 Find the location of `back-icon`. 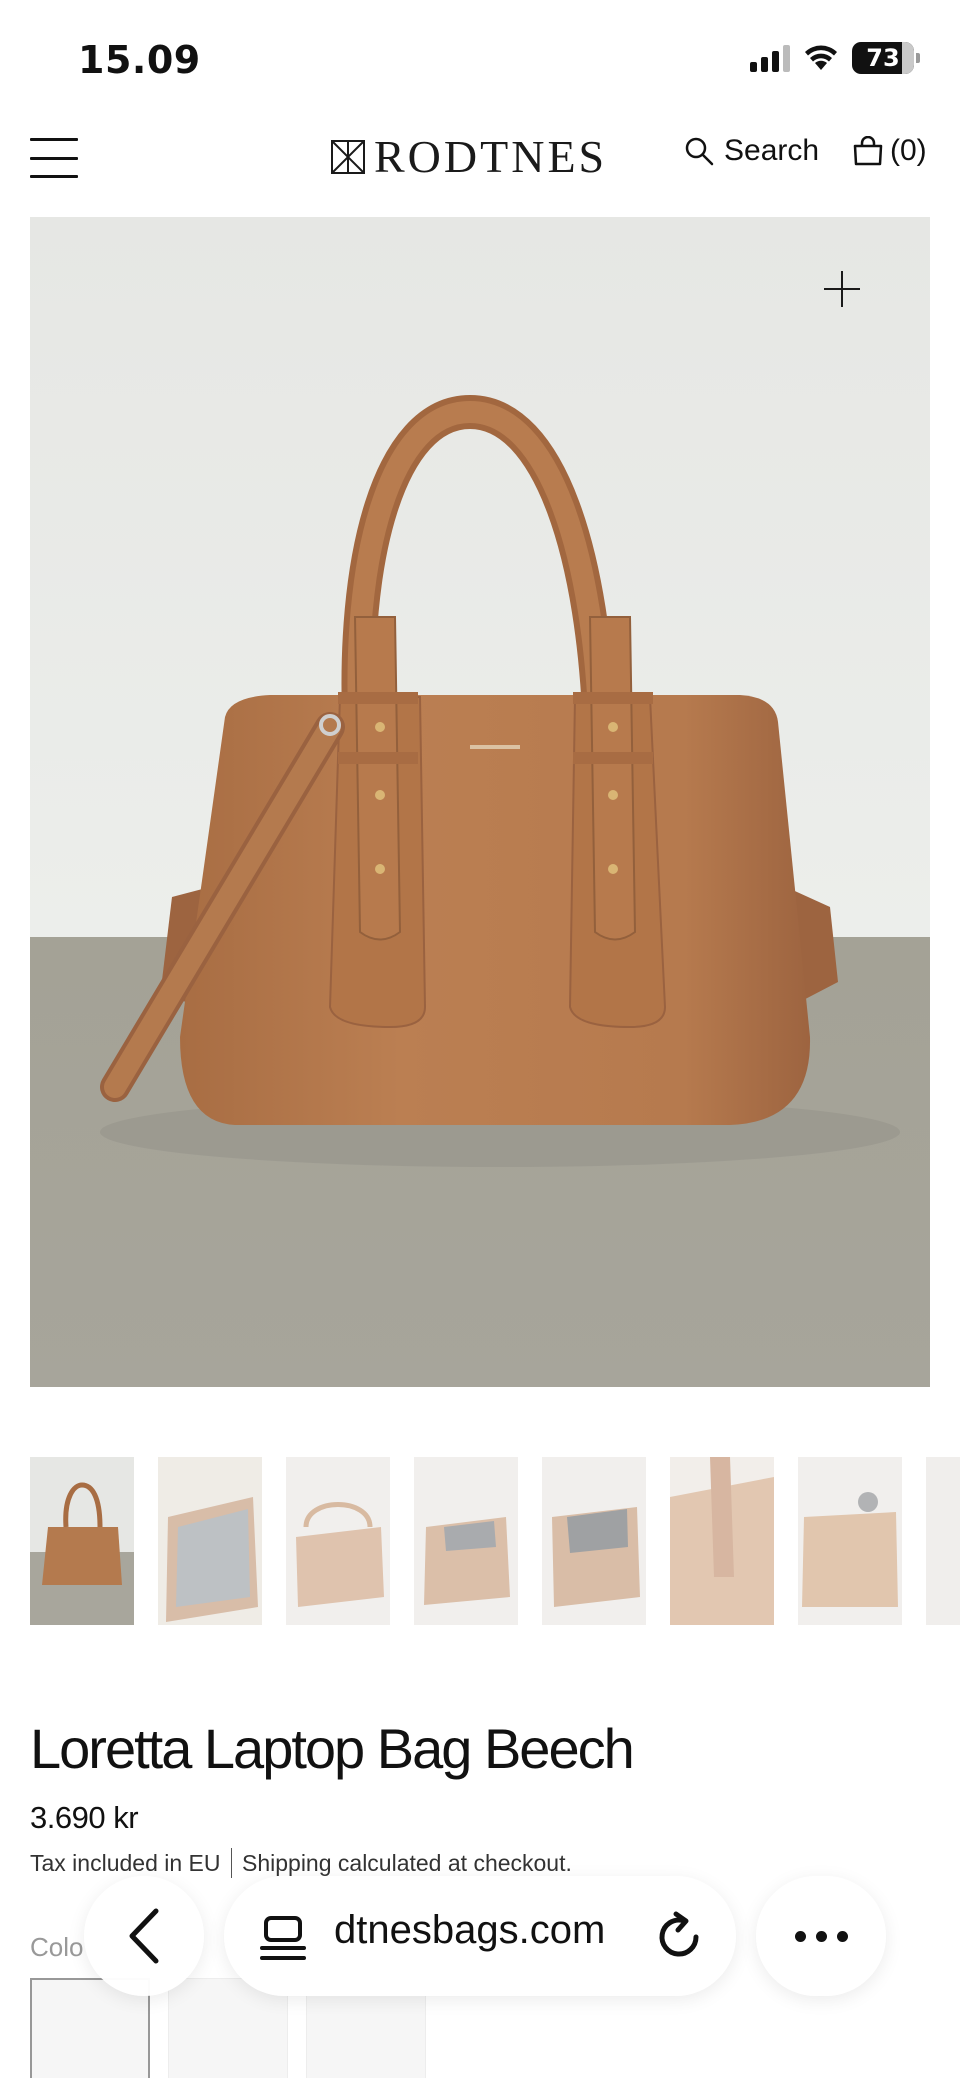

back-icon is located at coordinates (144, 1936).